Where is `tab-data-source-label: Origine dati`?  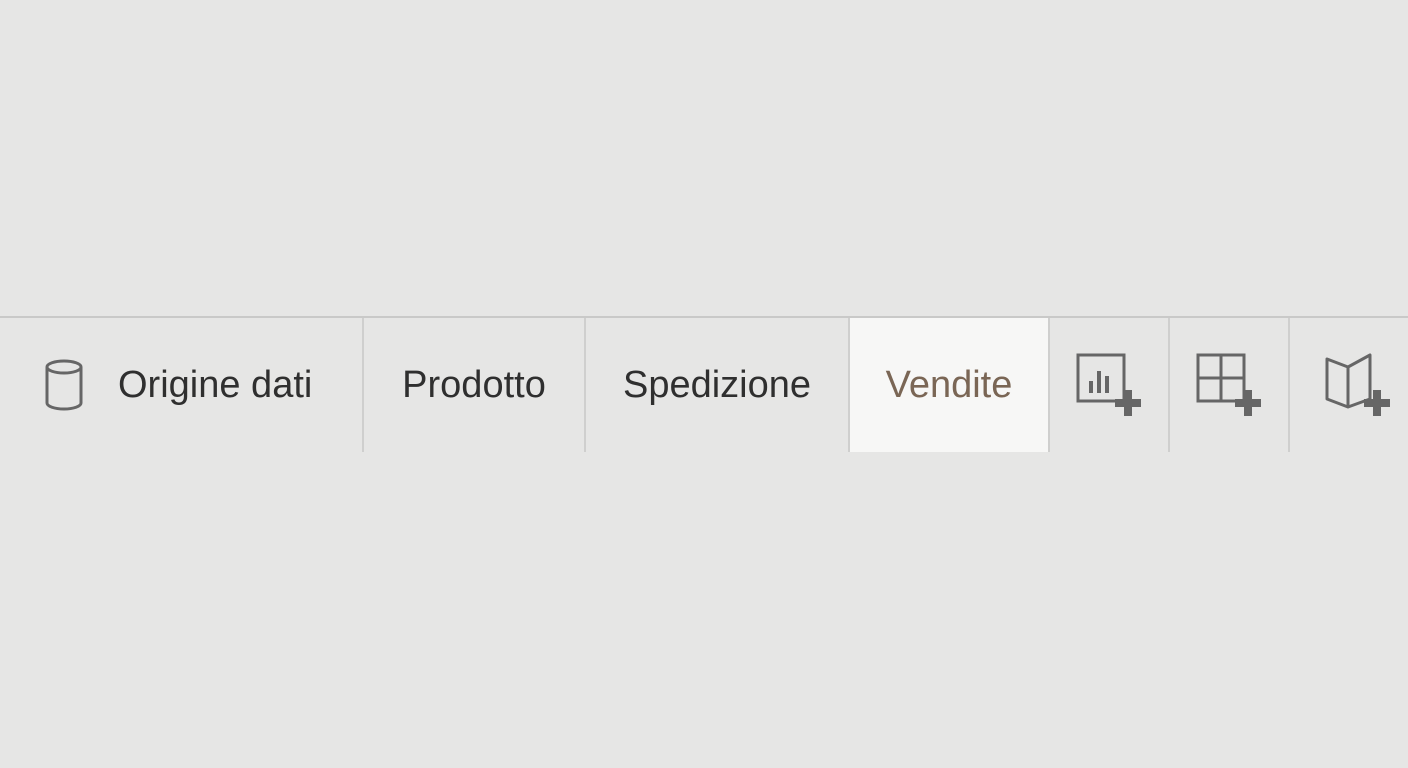
tab-data-source-label: Origine dati is located at coordinates (215, 384).